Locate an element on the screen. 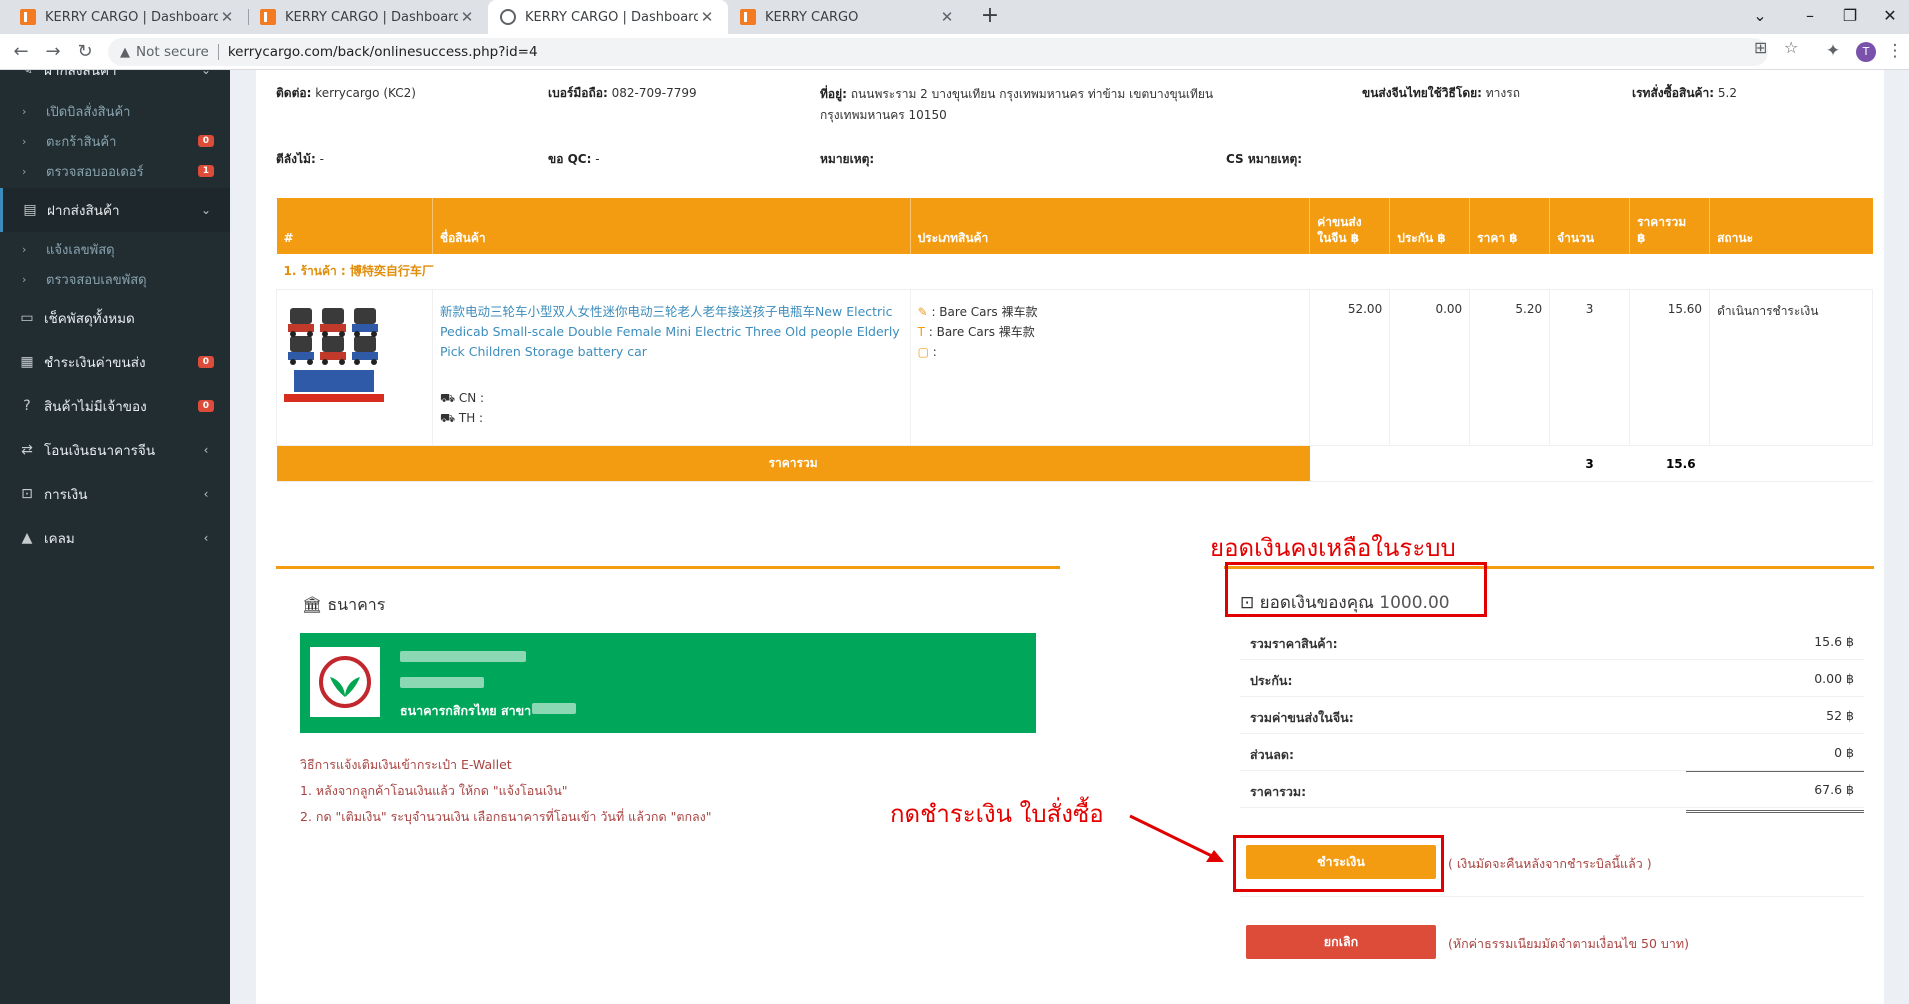 The width and height of the screenshot is (1909, 1004). blurred-branch is located at coordinates (554, 708).